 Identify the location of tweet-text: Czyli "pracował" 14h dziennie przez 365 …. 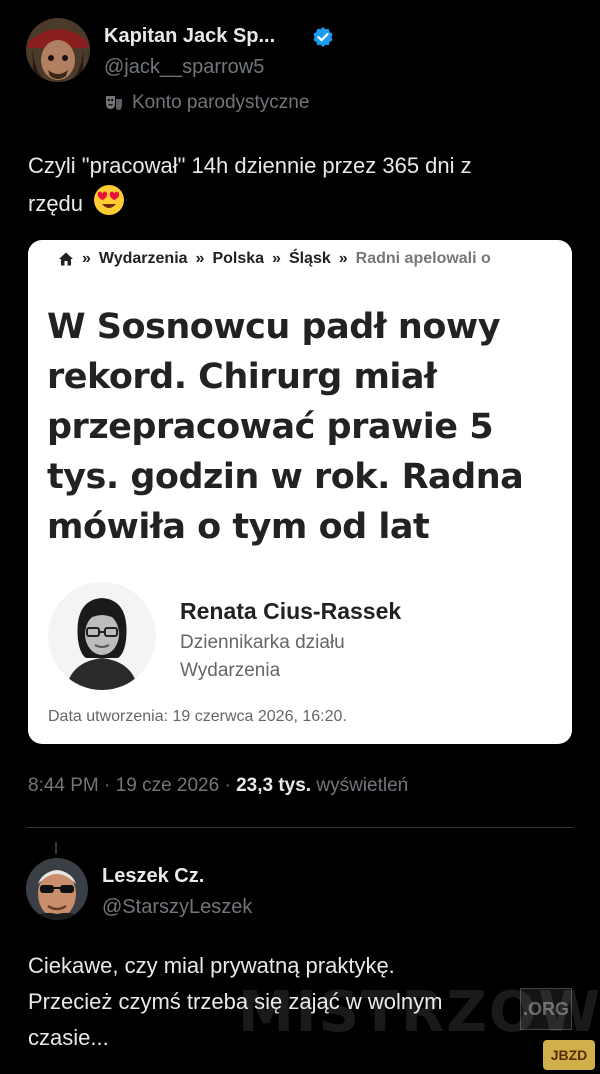
(308, 187).